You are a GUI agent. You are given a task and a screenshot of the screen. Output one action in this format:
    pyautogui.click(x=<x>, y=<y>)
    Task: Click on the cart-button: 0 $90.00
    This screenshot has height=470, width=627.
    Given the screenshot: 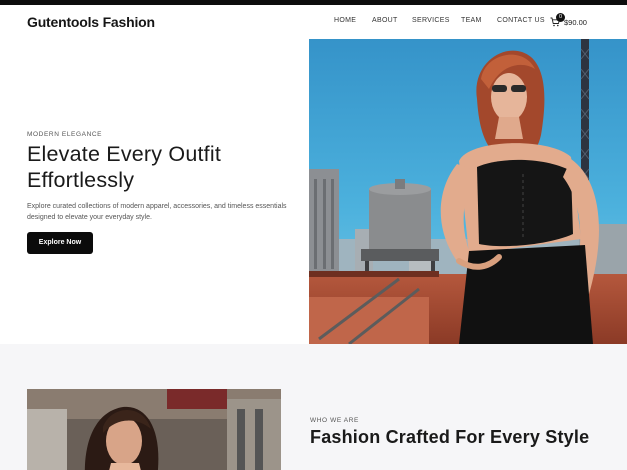 What is the action you would take?
    pyautogui.click(x=571, y=21)
    